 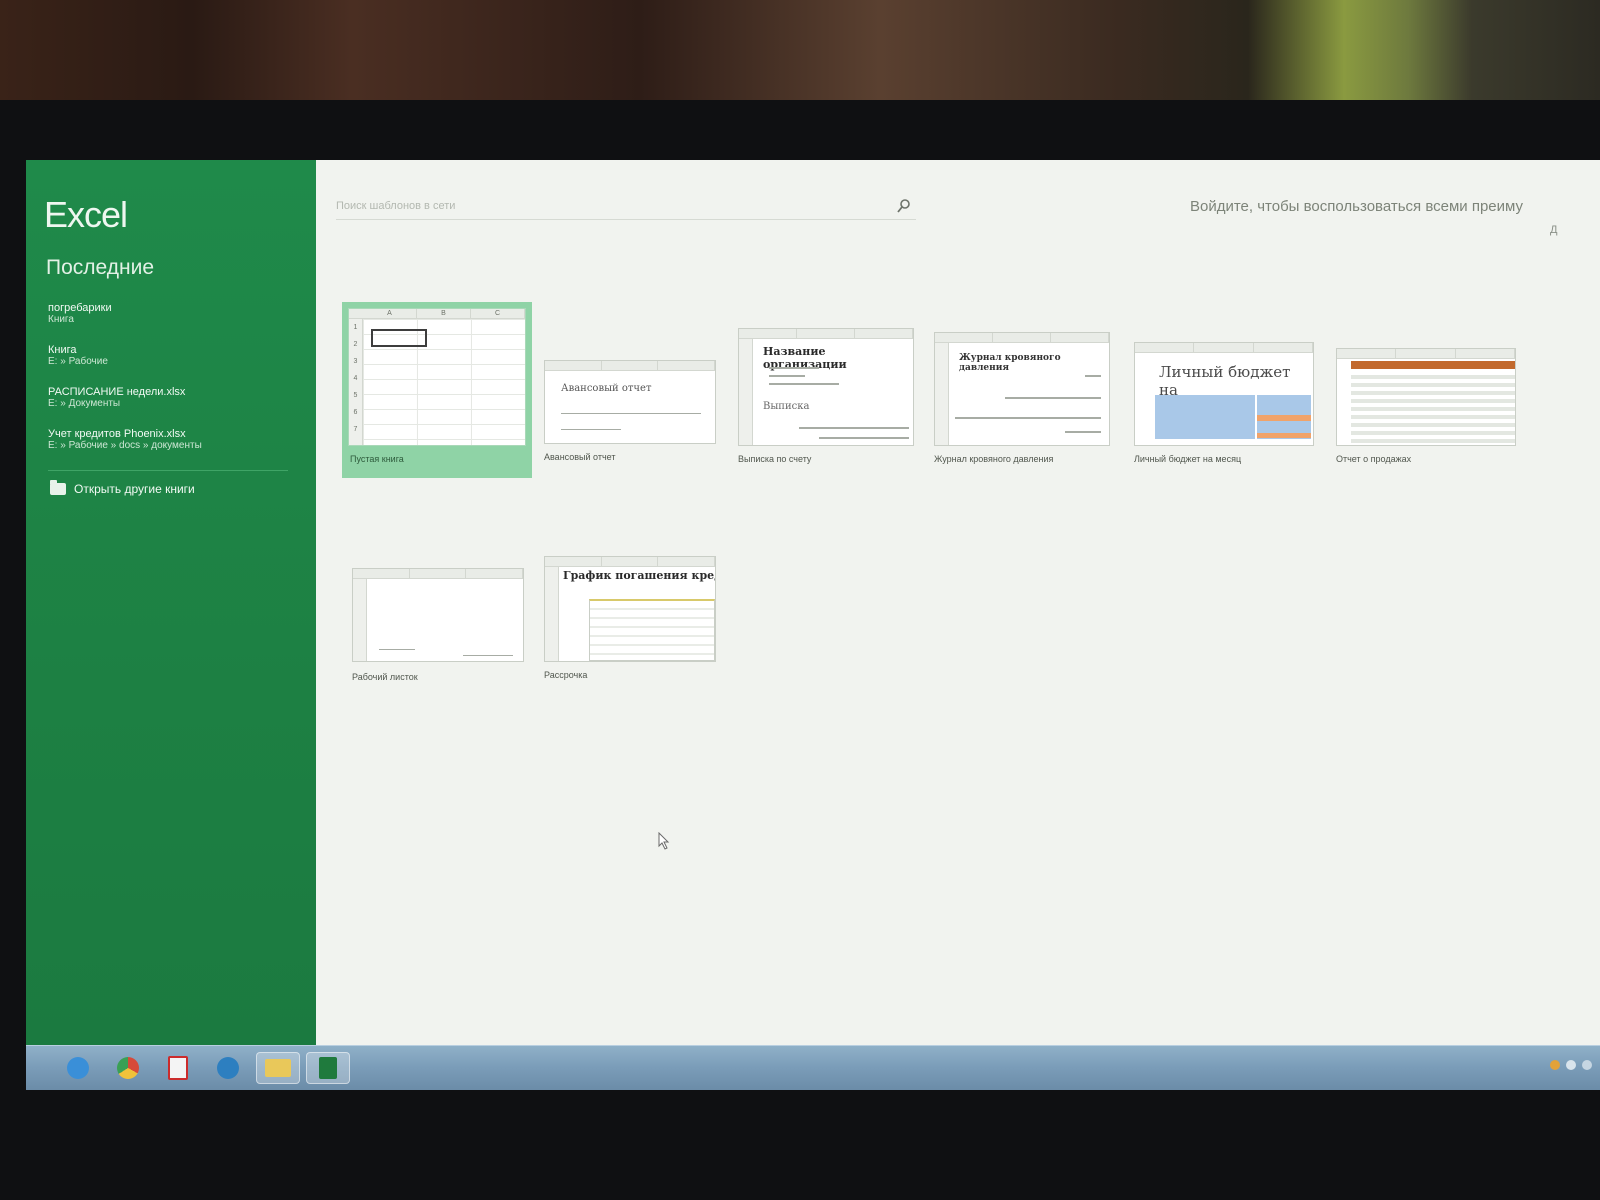 What do you see at coordinates (84, 403) in the screenshot?
I see `recent-item-path: E: » Документы` at bounding box center [84, 403].